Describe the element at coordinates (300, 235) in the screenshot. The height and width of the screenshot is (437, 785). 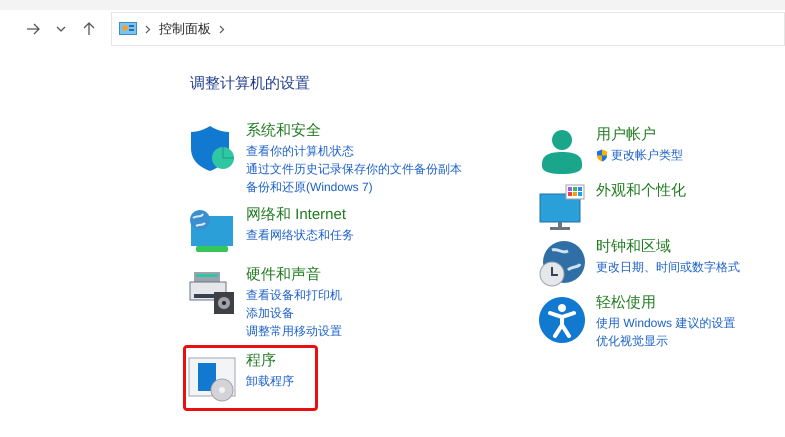
I see `task-link: 查看网络状态和任务` at that location.